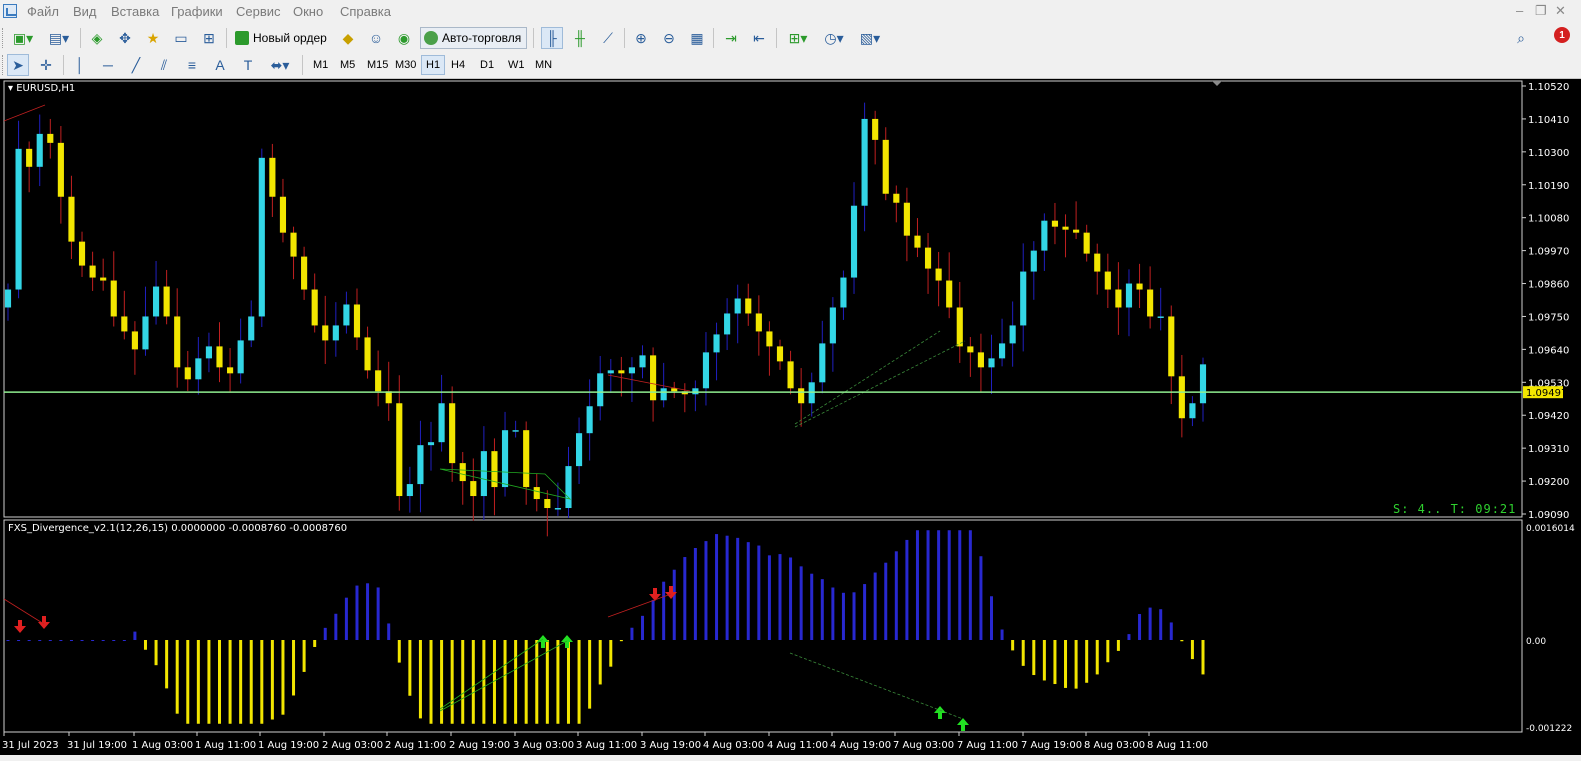  I want to click on timeframe-mn: MN, so click(543, 65).